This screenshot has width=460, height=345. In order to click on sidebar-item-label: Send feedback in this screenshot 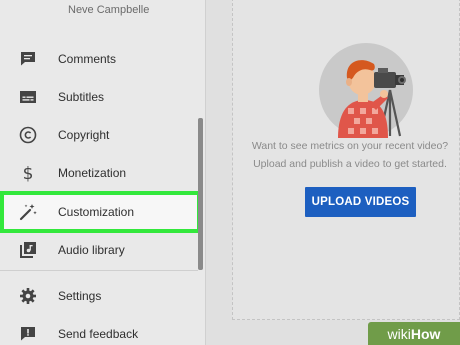, I will do `click(98, 334)`.